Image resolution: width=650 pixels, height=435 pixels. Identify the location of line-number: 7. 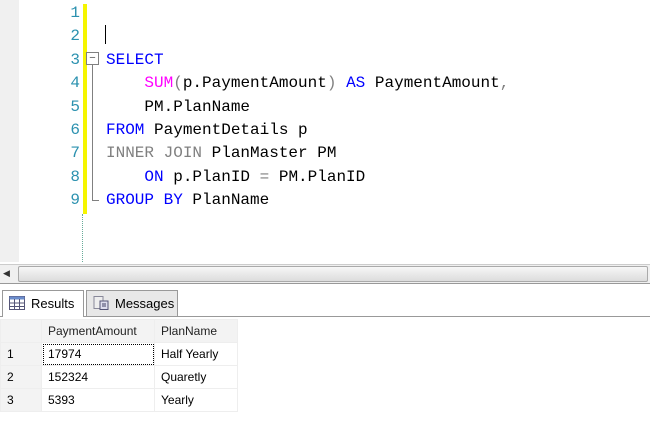
(75, 153).